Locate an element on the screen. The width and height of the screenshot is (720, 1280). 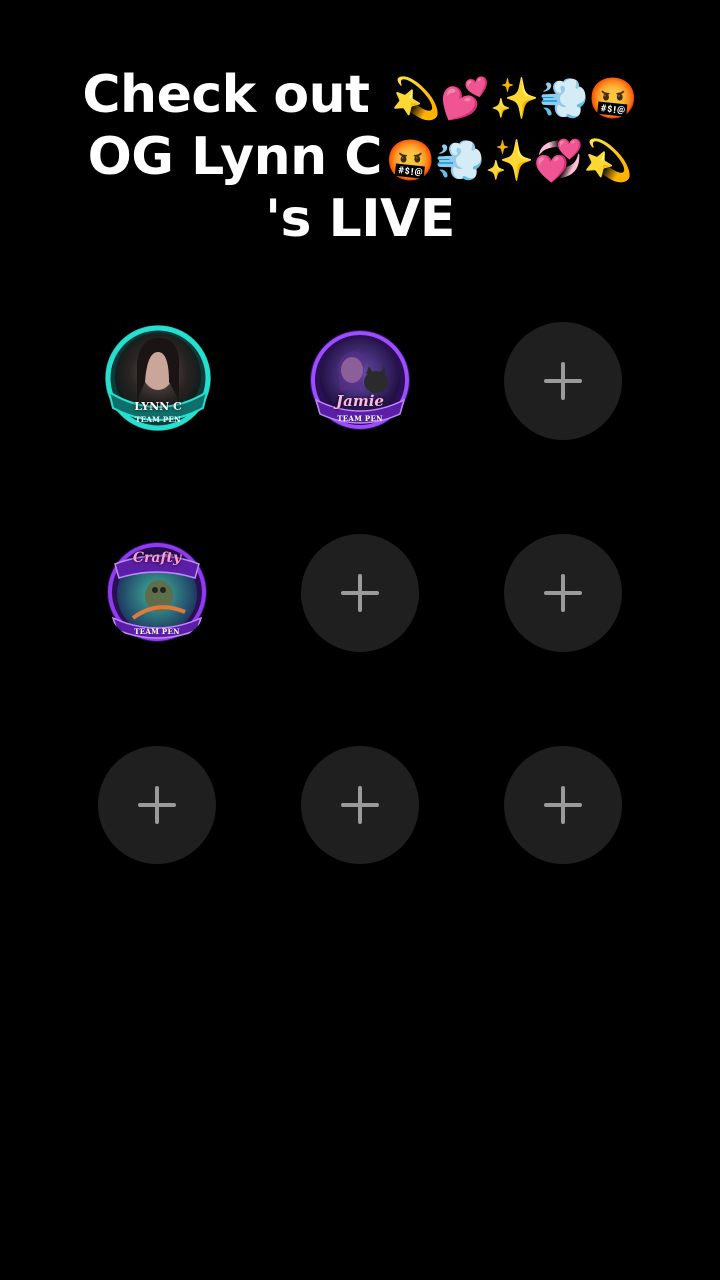
title-line-2: OG Lynn C 🤬💨✨💞💫 is located at coordinates (360, 159).